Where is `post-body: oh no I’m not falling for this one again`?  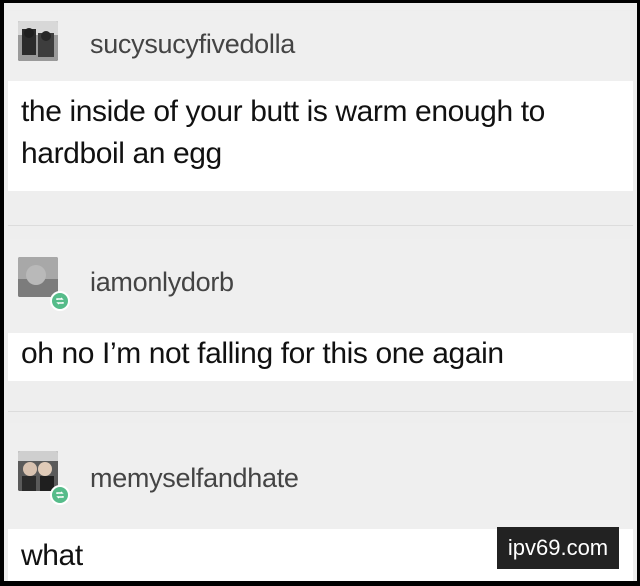
post-body: oh no I’m not falling for this one again is located at coordinates (320, 357).